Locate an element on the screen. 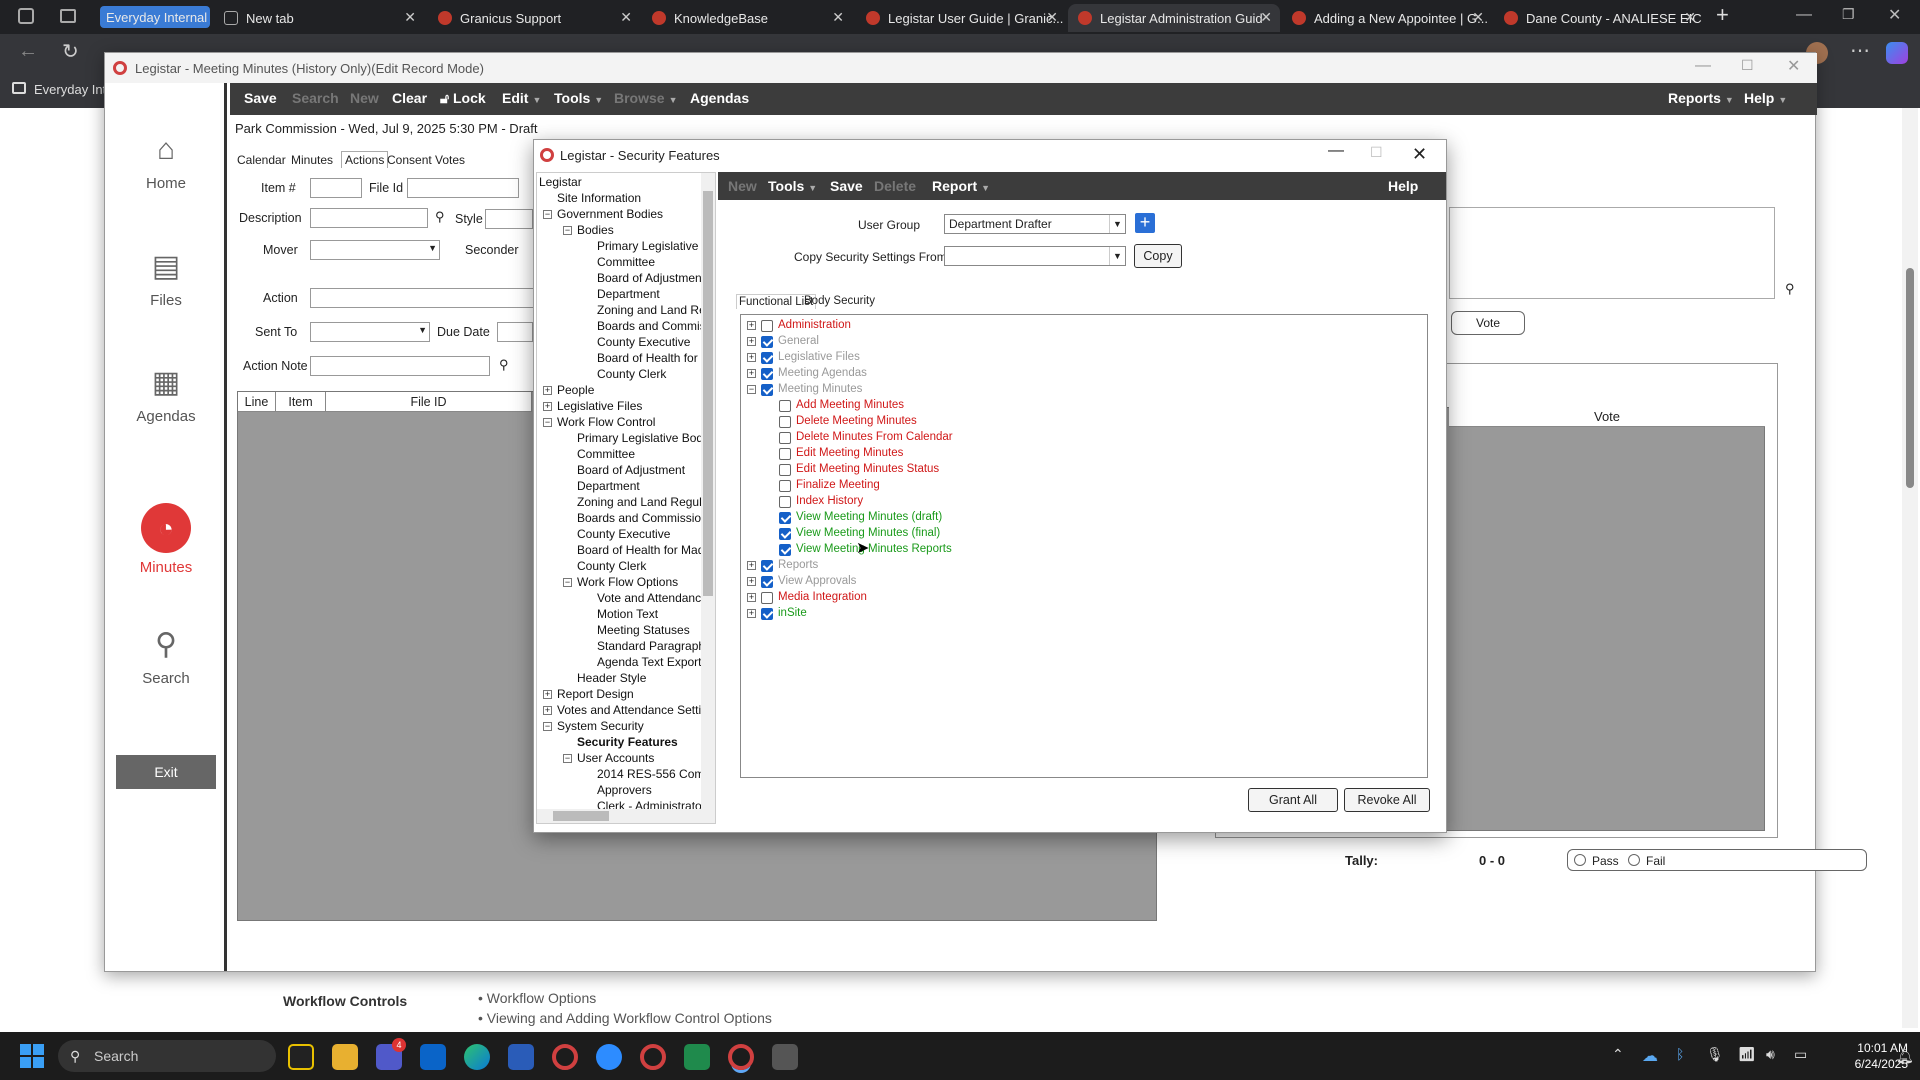 The height and width of the screenshot is (1080, 1920). help-menu: Help ▼ is located at coordinates (1765, 98).